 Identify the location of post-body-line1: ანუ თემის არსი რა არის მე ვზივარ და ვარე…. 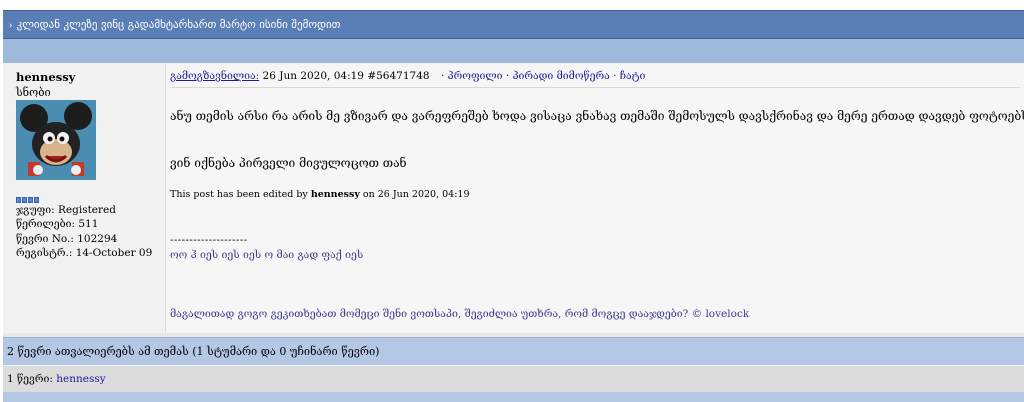
(597, 116).